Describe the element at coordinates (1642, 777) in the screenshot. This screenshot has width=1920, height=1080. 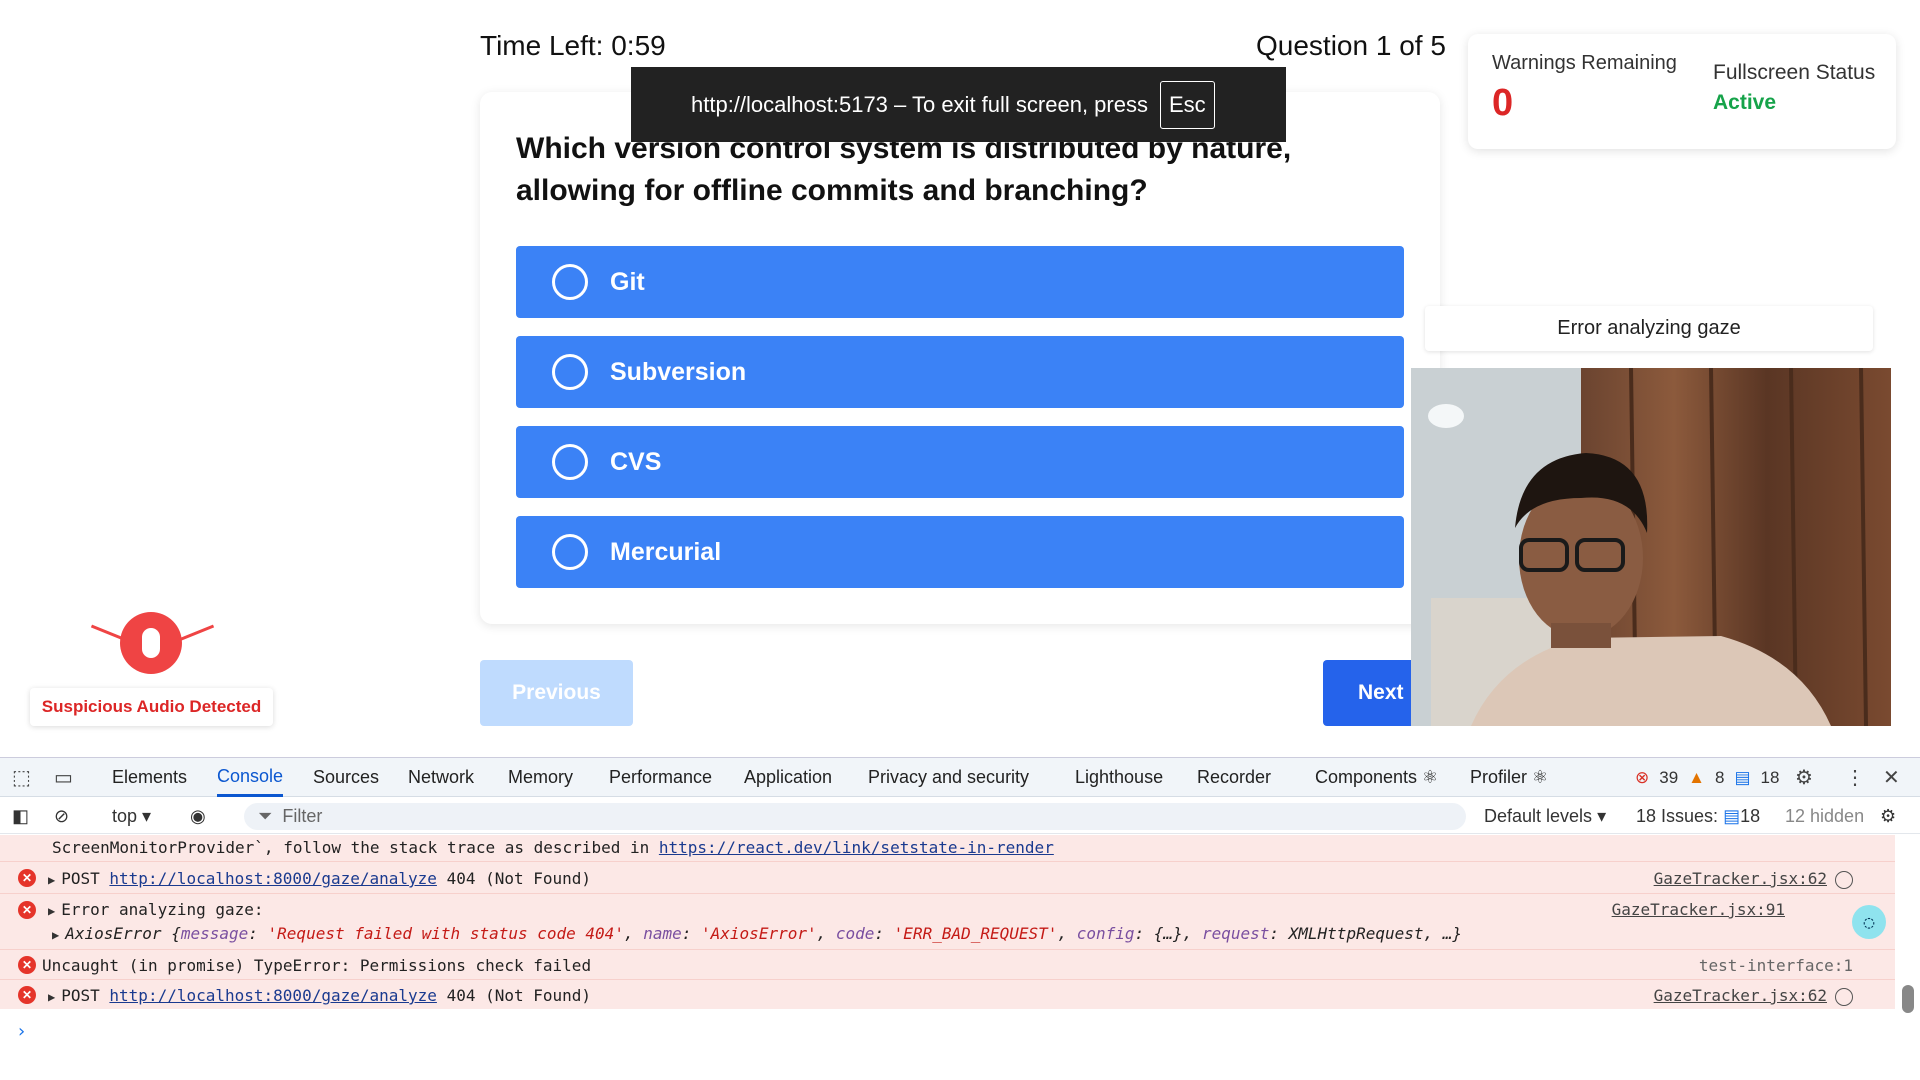
I see `error-count-icon: ⊗` at that location.